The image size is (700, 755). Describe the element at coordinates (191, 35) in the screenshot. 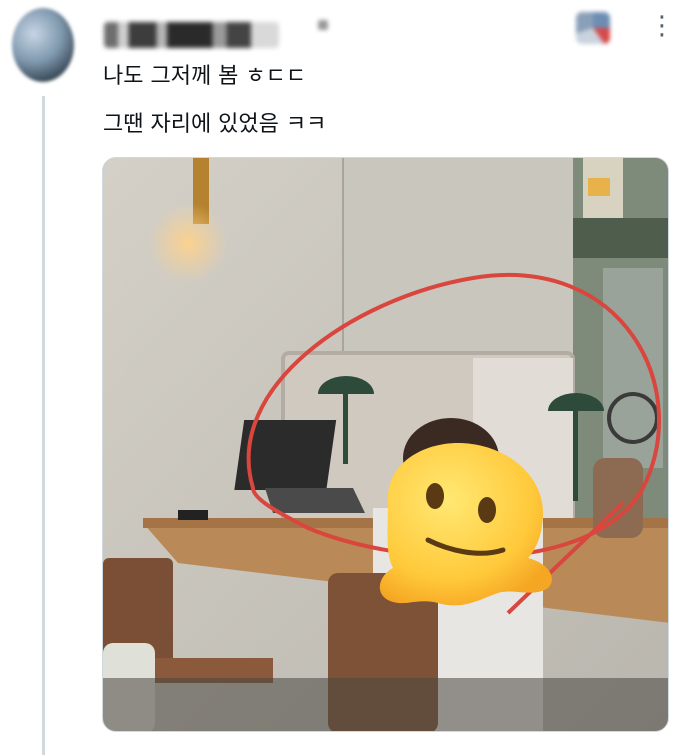

I see `author-name-blurred` at that location.